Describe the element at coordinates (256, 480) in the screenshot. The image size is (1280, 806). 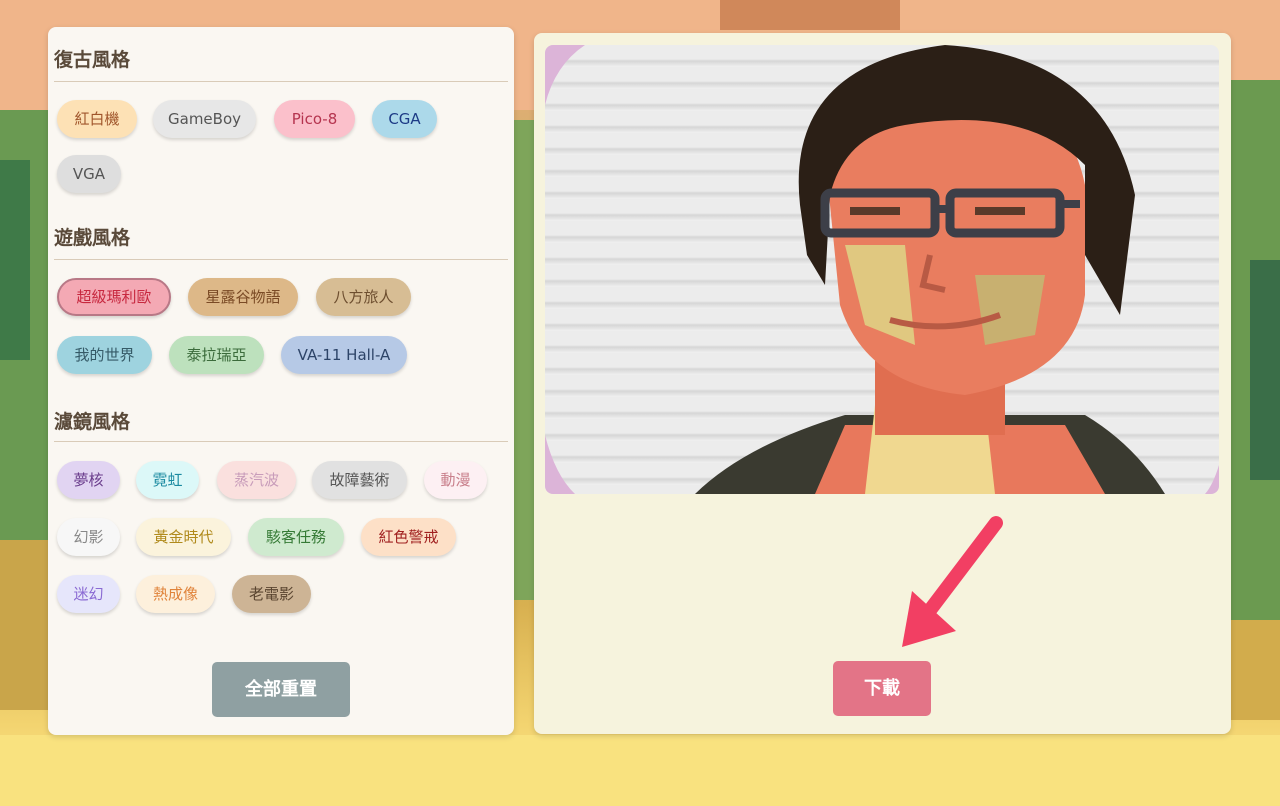
I see `chip-vaporwave: 蒸汽波` at that location.